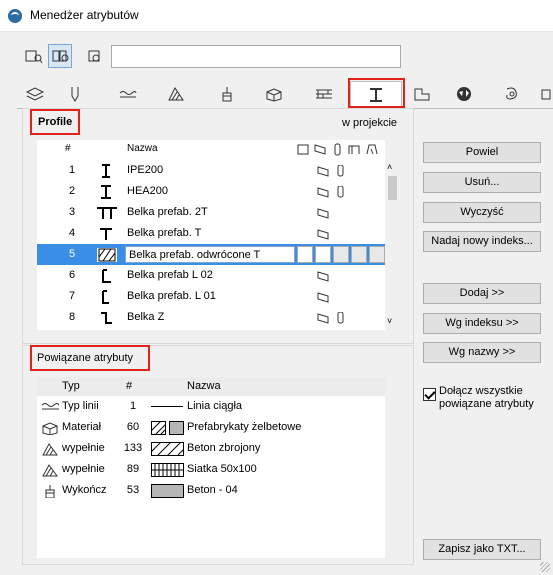 This screenshot has width=553, height=575. I want to click on attribute-tab-strip, so click(285, 95).